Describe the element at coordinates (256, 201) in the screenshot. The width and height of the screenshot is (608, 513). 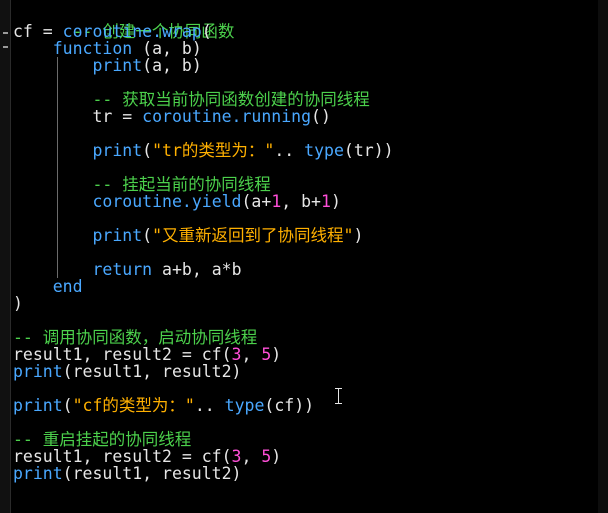
I see `code-token: (a+` at that location.